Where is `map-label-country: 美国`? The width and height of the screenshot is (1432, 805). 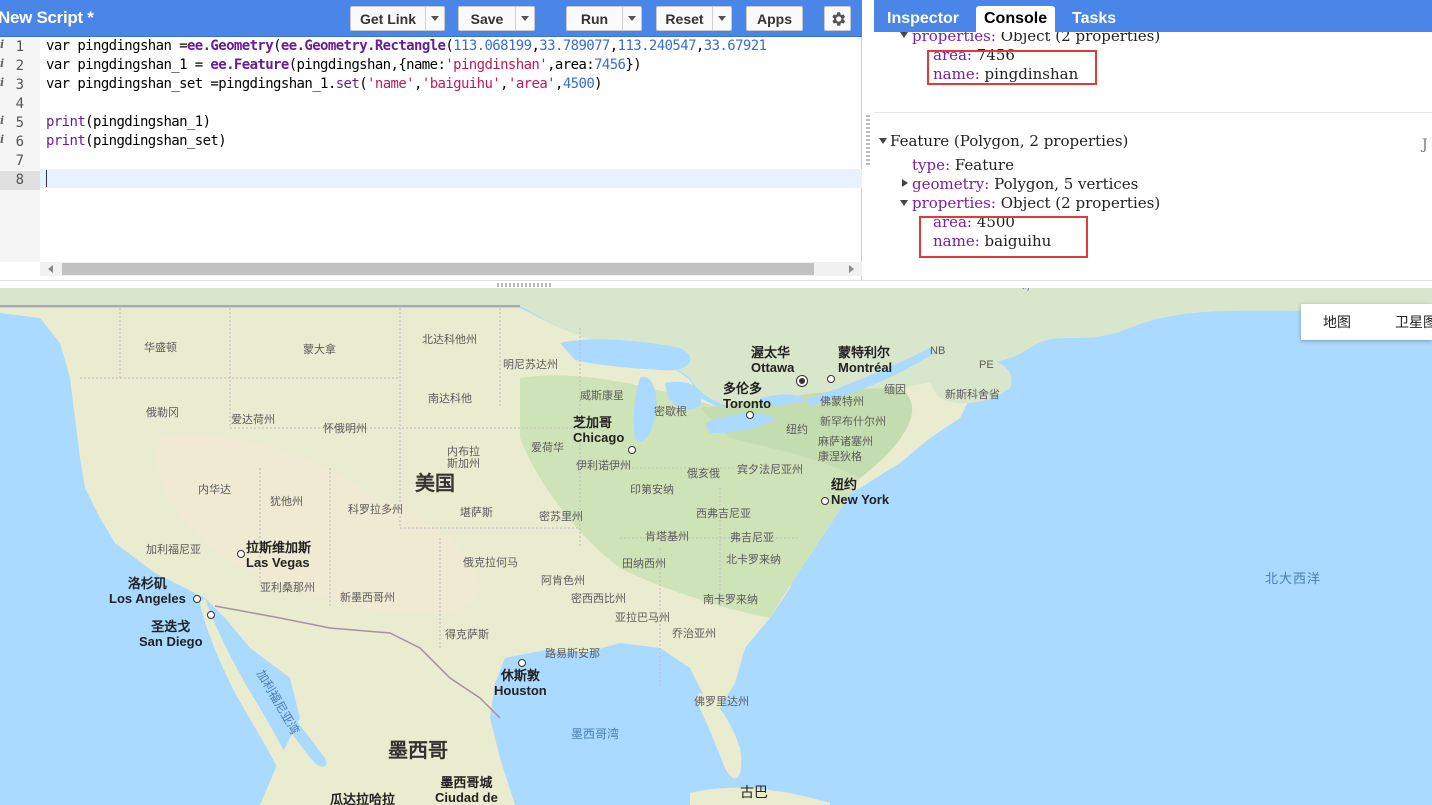 map-label-country: 美国 is located at coordinates (435, 484).